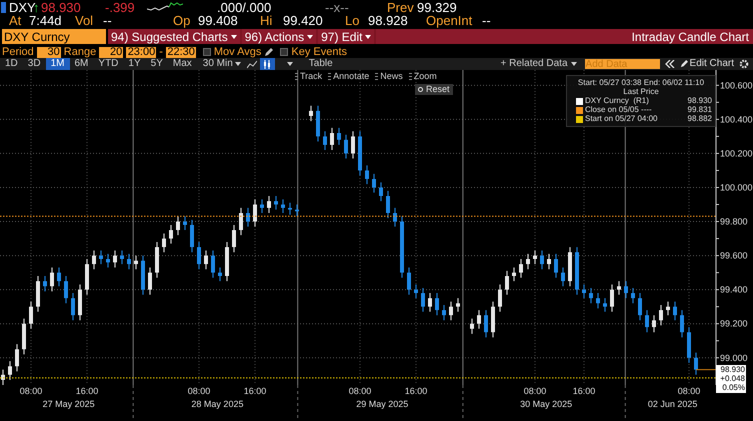 This screenshot has width=753, height=421. Describe the element at coordinates (303, 20) in the screenshot. I see `stat-value: 99.420` at that location.